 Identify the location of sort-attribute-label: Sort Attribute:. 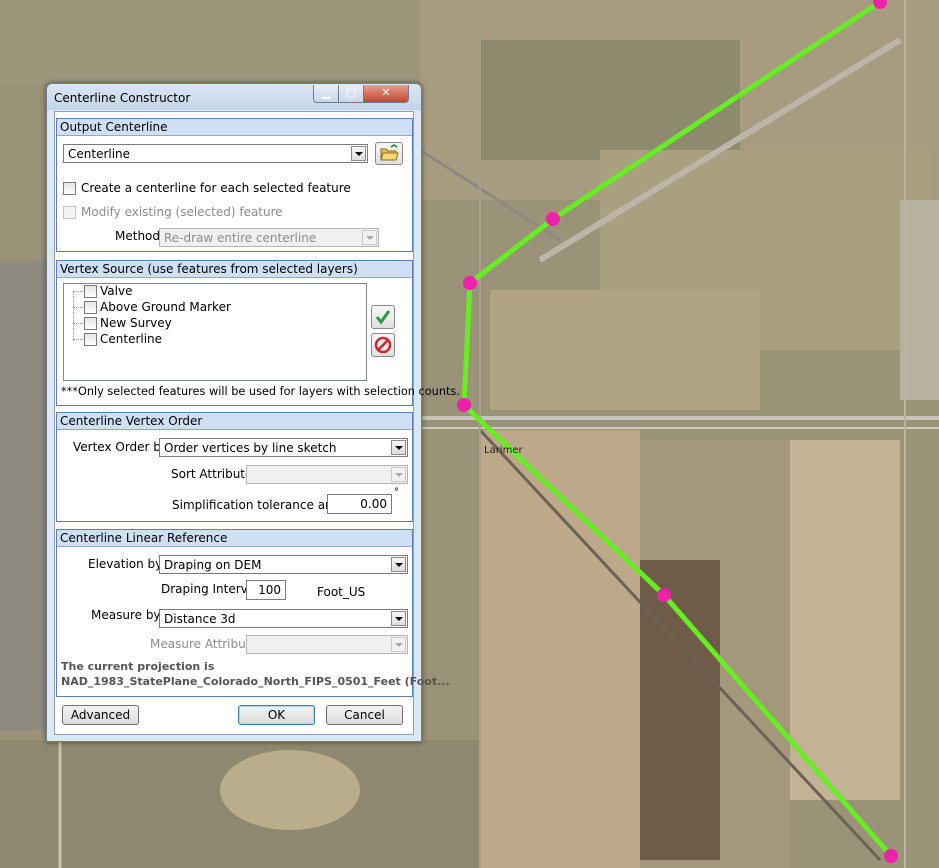
(214, 474).